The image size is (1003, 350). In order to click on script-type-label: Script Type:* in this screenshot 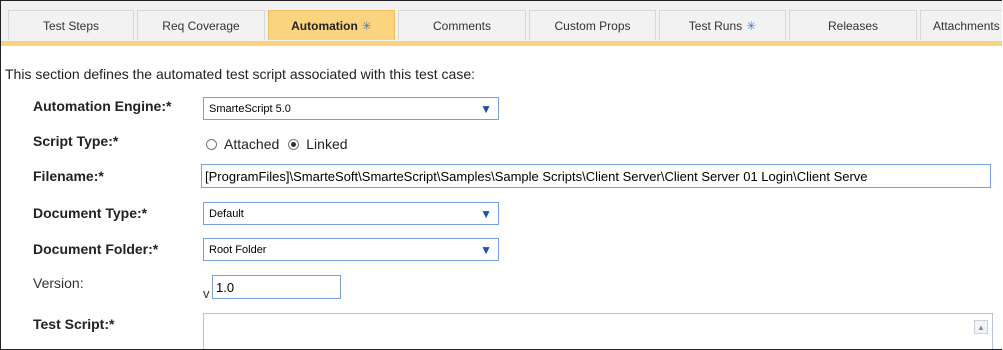, I will do `click(76, 141)`.